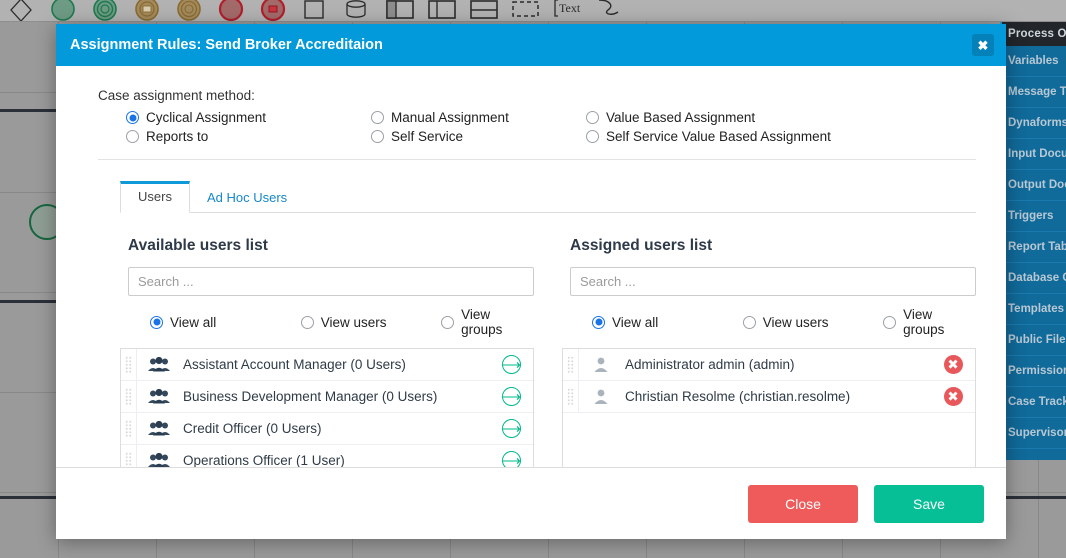 The height and width of the screenshot is (558, 1066). Describe the element at coordinates (247, 198) in the screenshot. I see `tab-ad-hoc-users: Ad Hoc Users` at that location.